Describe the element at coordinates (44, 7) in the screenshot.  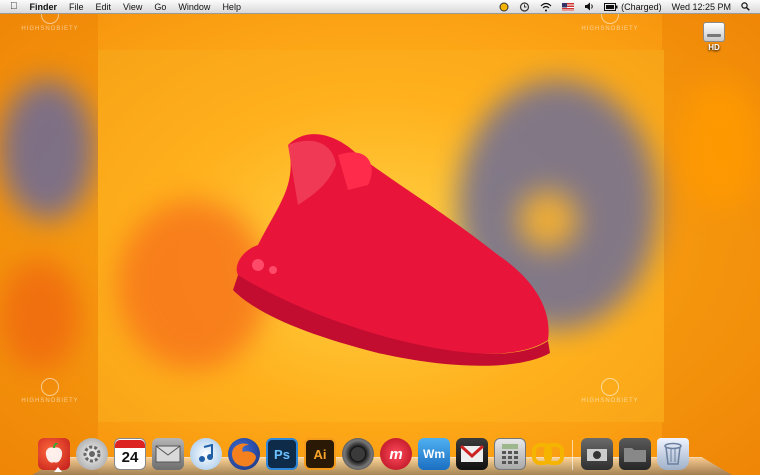
I see `app-menu-finder: Finder` at that location.